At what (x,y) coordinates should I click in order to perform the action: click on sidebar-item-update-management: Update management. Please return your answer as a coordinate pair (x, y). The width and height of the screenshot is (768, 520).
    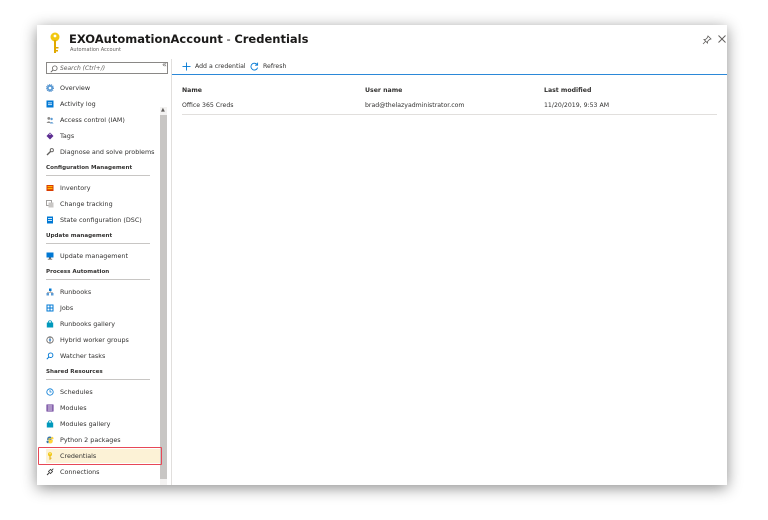
    Looking at the image, I should click on (103, 256).